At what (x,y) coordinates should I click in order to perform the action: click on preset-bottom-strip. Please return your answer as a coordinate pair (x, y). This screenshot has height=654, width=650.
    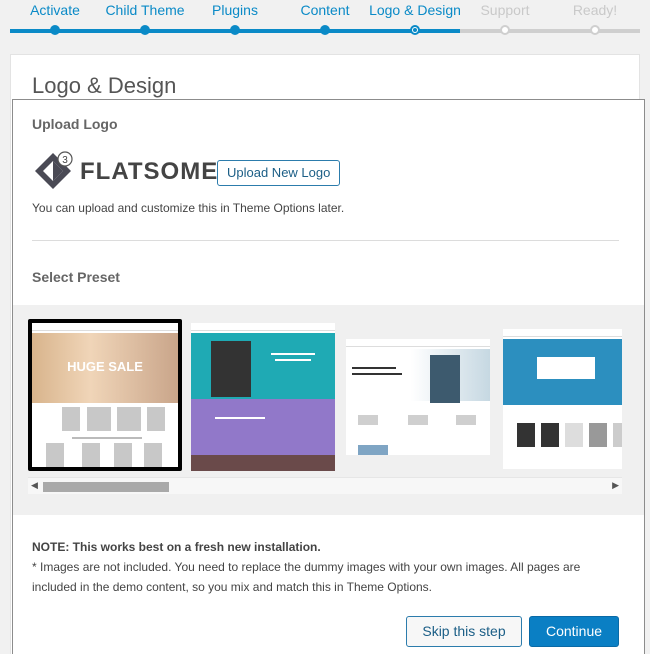
    Looking at the image, I should click on (263, 463).